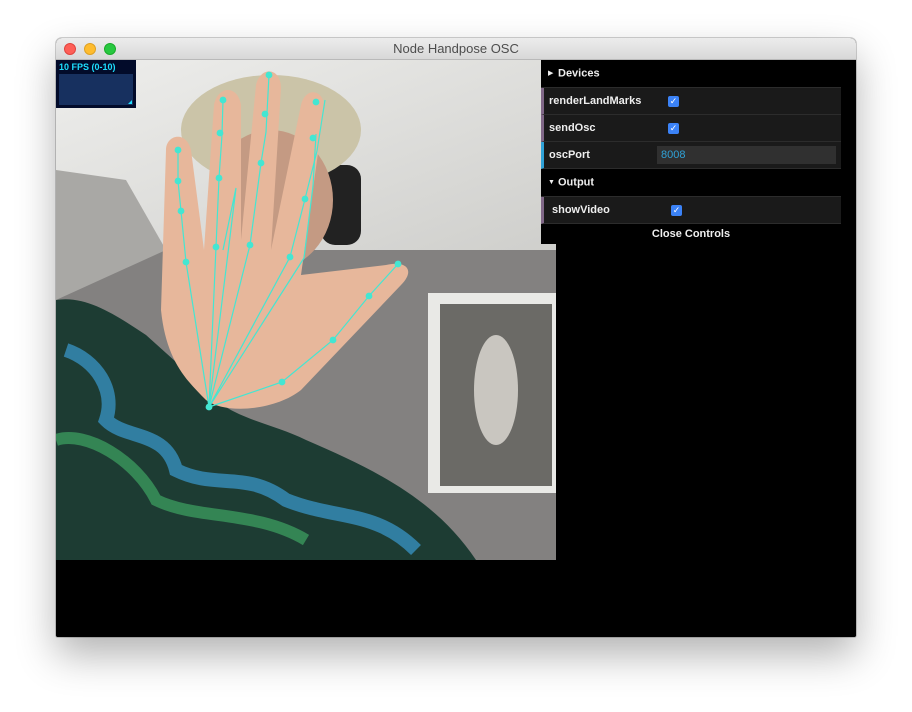  Describe the element at coordinates (691, 74) in the screenshot. I see `folder-devices: ▶ Devices` at that location.